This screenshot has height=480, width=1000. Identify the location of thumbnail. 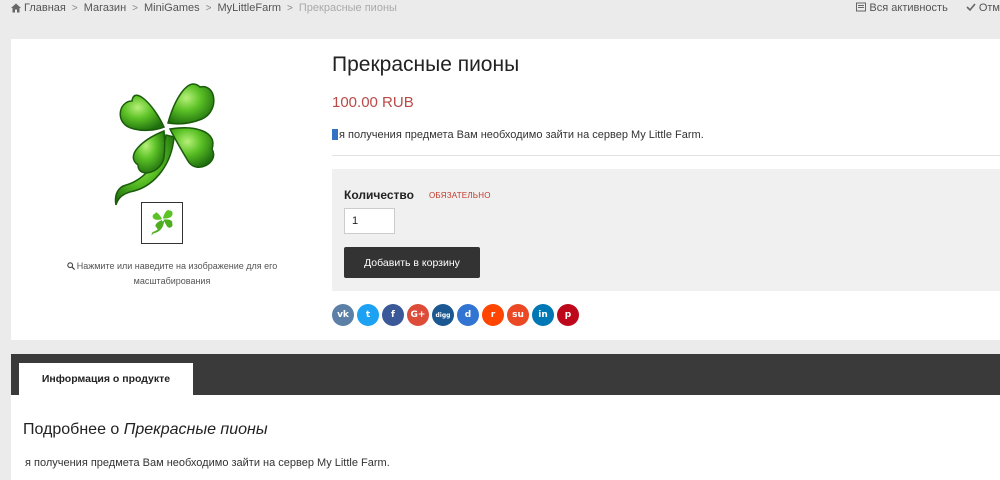
(162, 223).